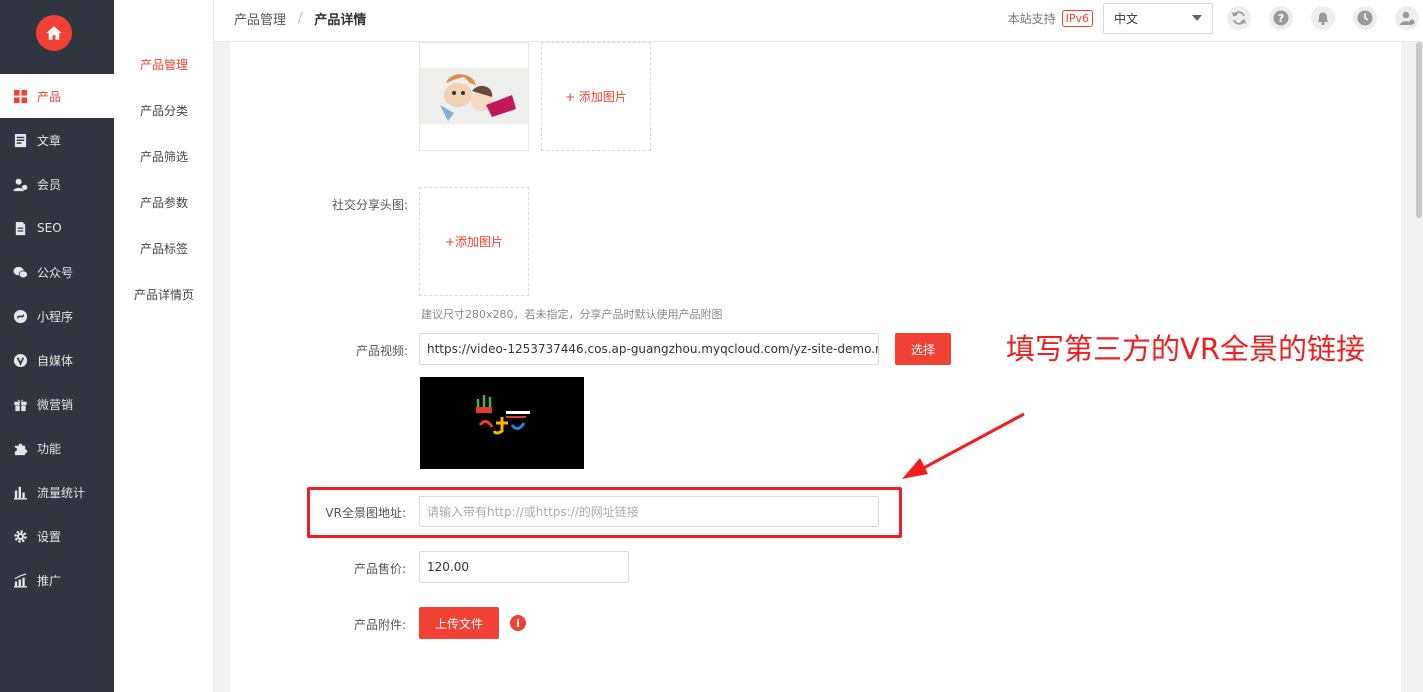 This screenshot has height=692, width=1423. I want to click on add-social-image-button: +添加图片, so click(474, 241).